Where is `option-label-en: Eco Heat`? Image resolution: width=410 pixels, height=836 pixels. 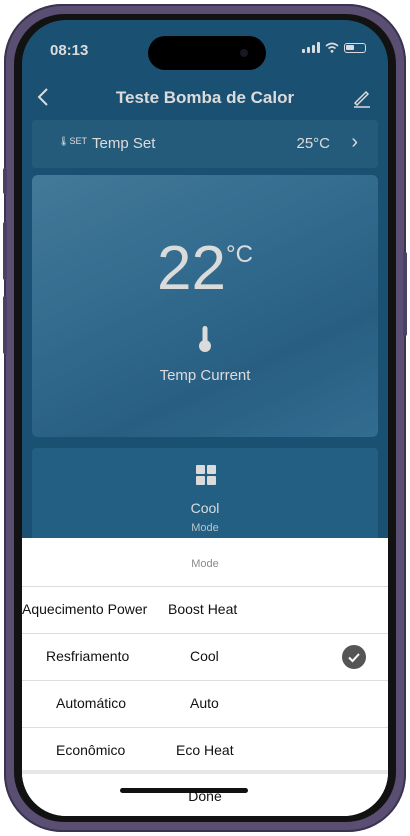 option-label-en: Eco Heat is located at coordinates (205, 750).